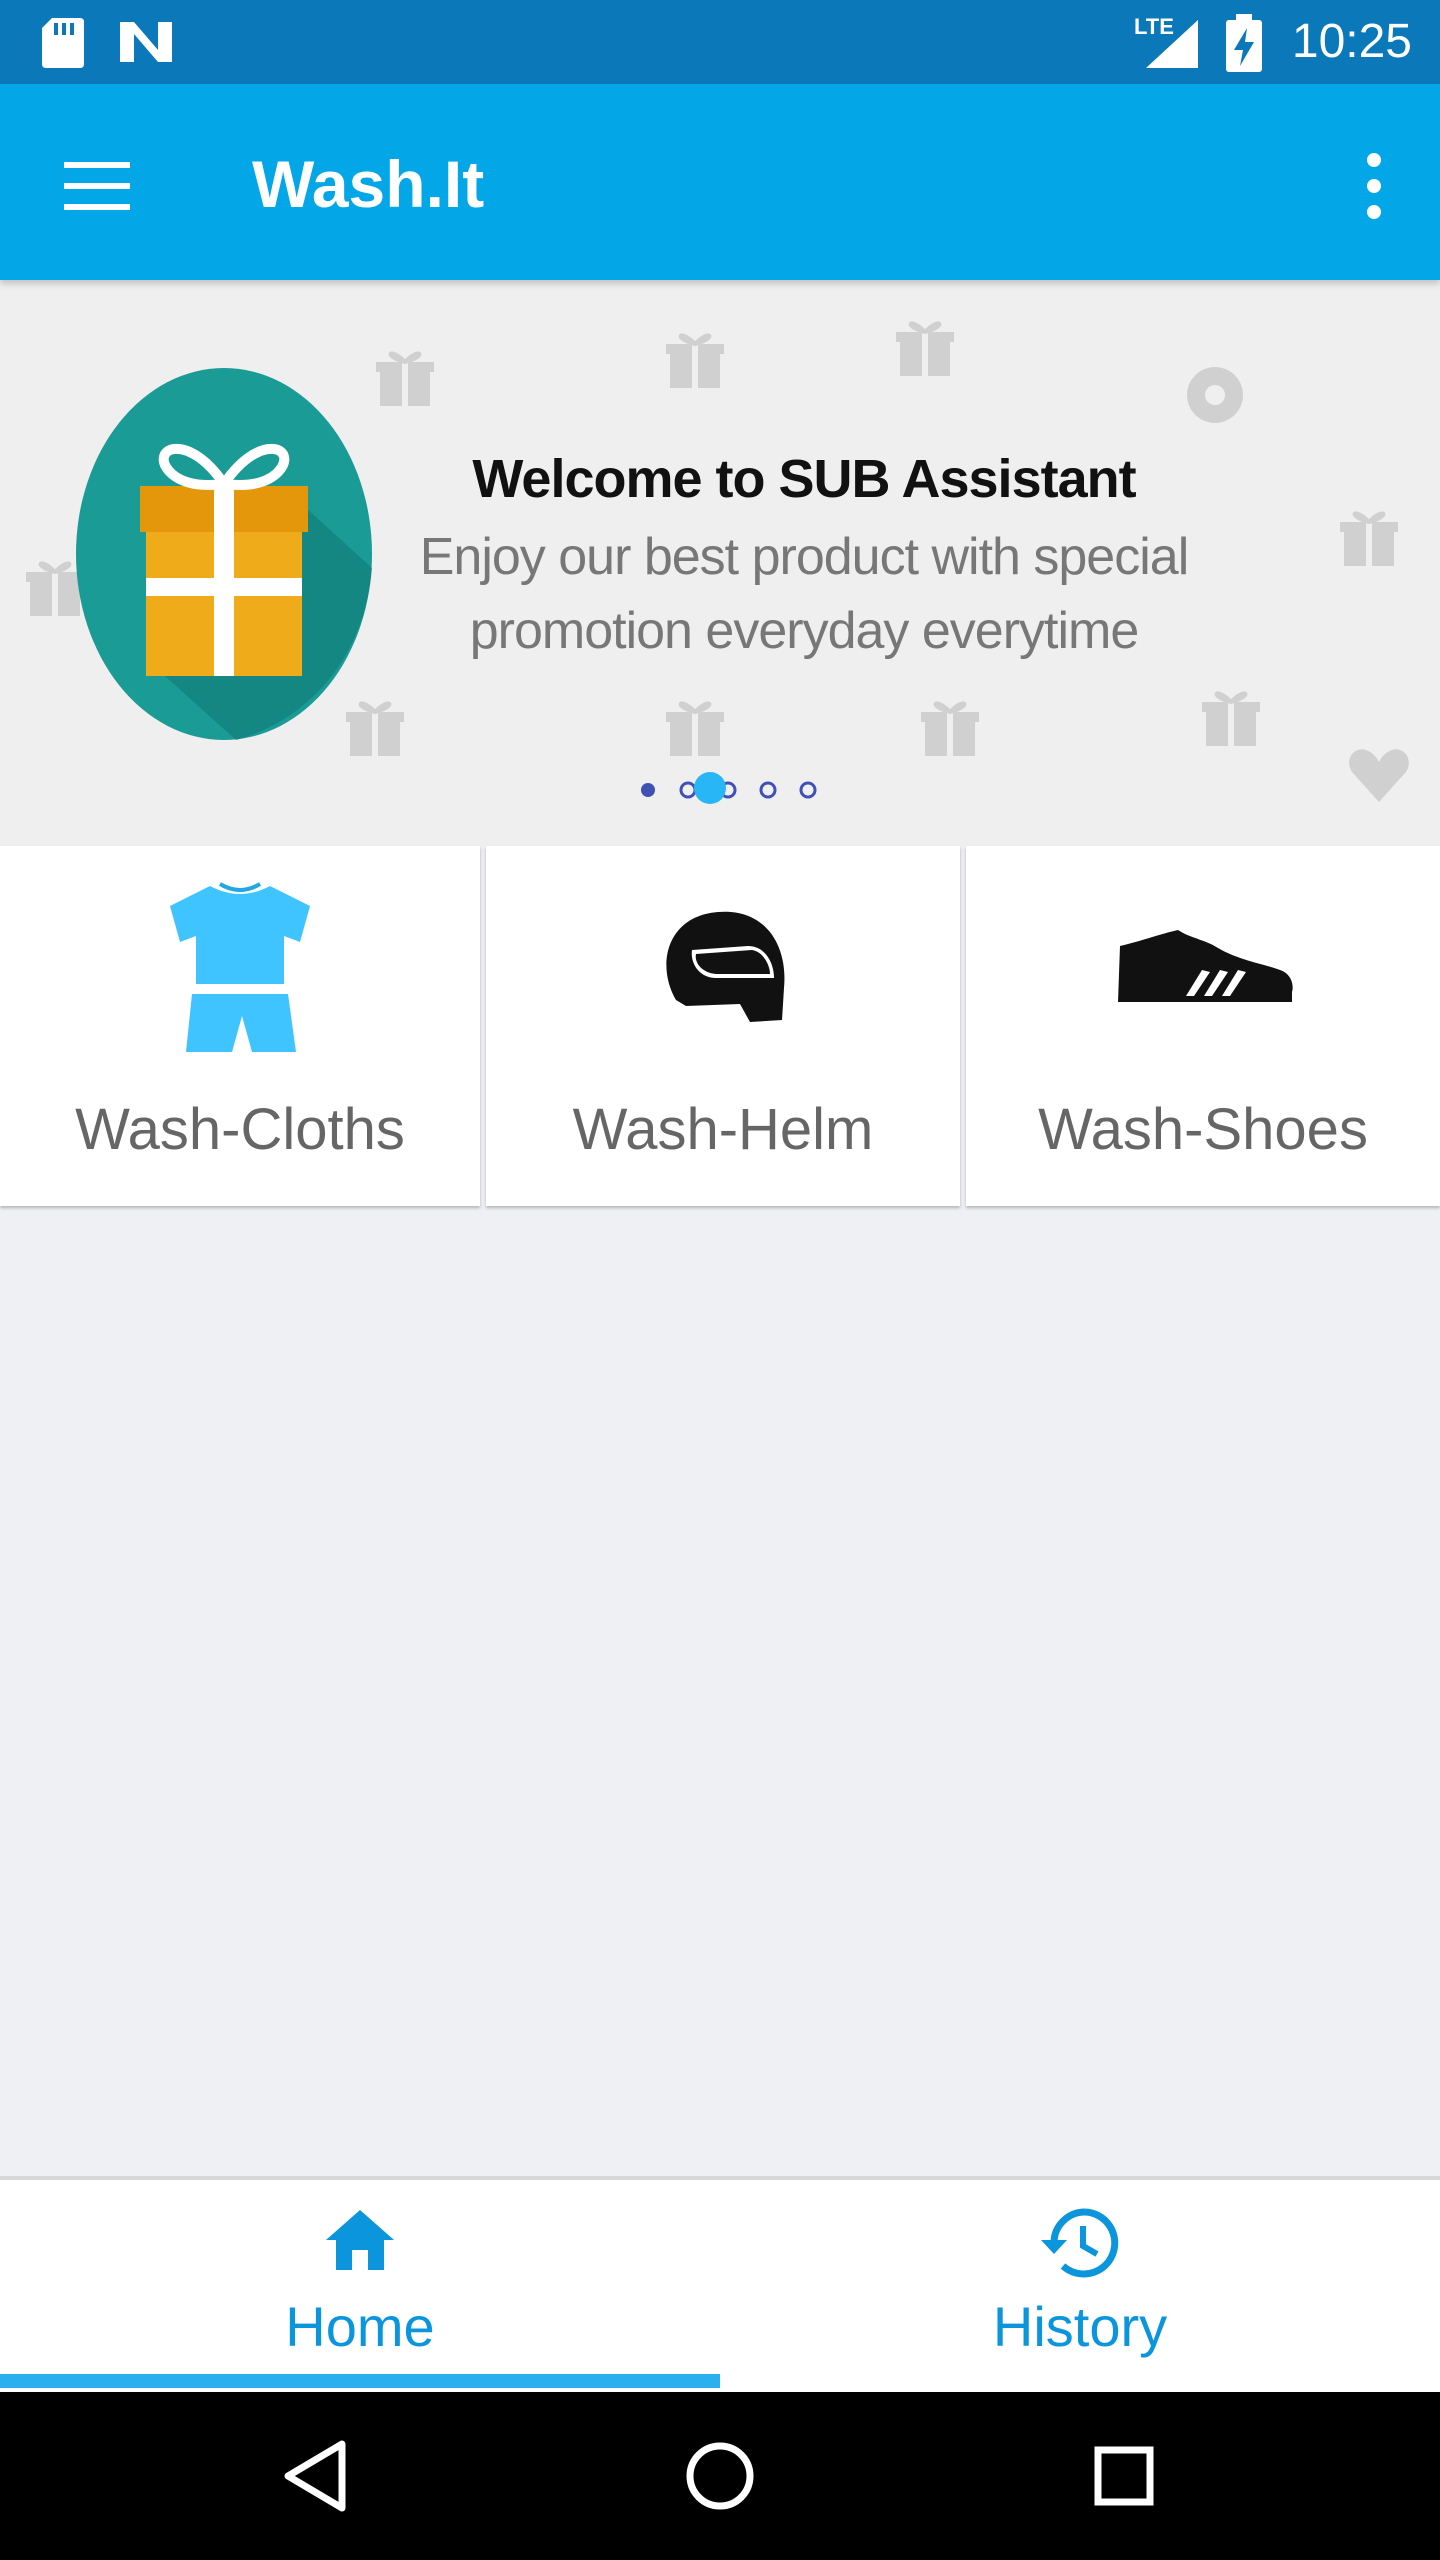 This screenshot has height=2560, width=1440. Describe the element at coordinates (804, 479) in the screenshot. I see `banner-title: Welcome to SUB Assistant` at that location.